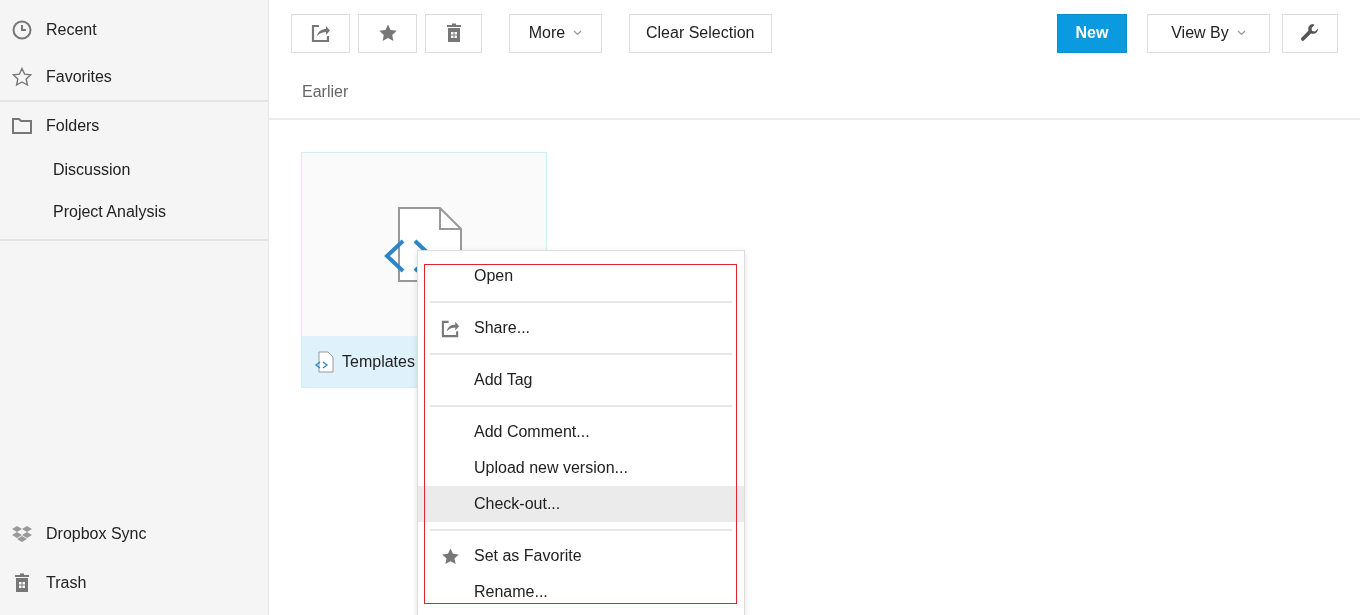 The height and width of the screenshot is (615, 1360). I want to click on star-outline-icon, so click(22, 76).